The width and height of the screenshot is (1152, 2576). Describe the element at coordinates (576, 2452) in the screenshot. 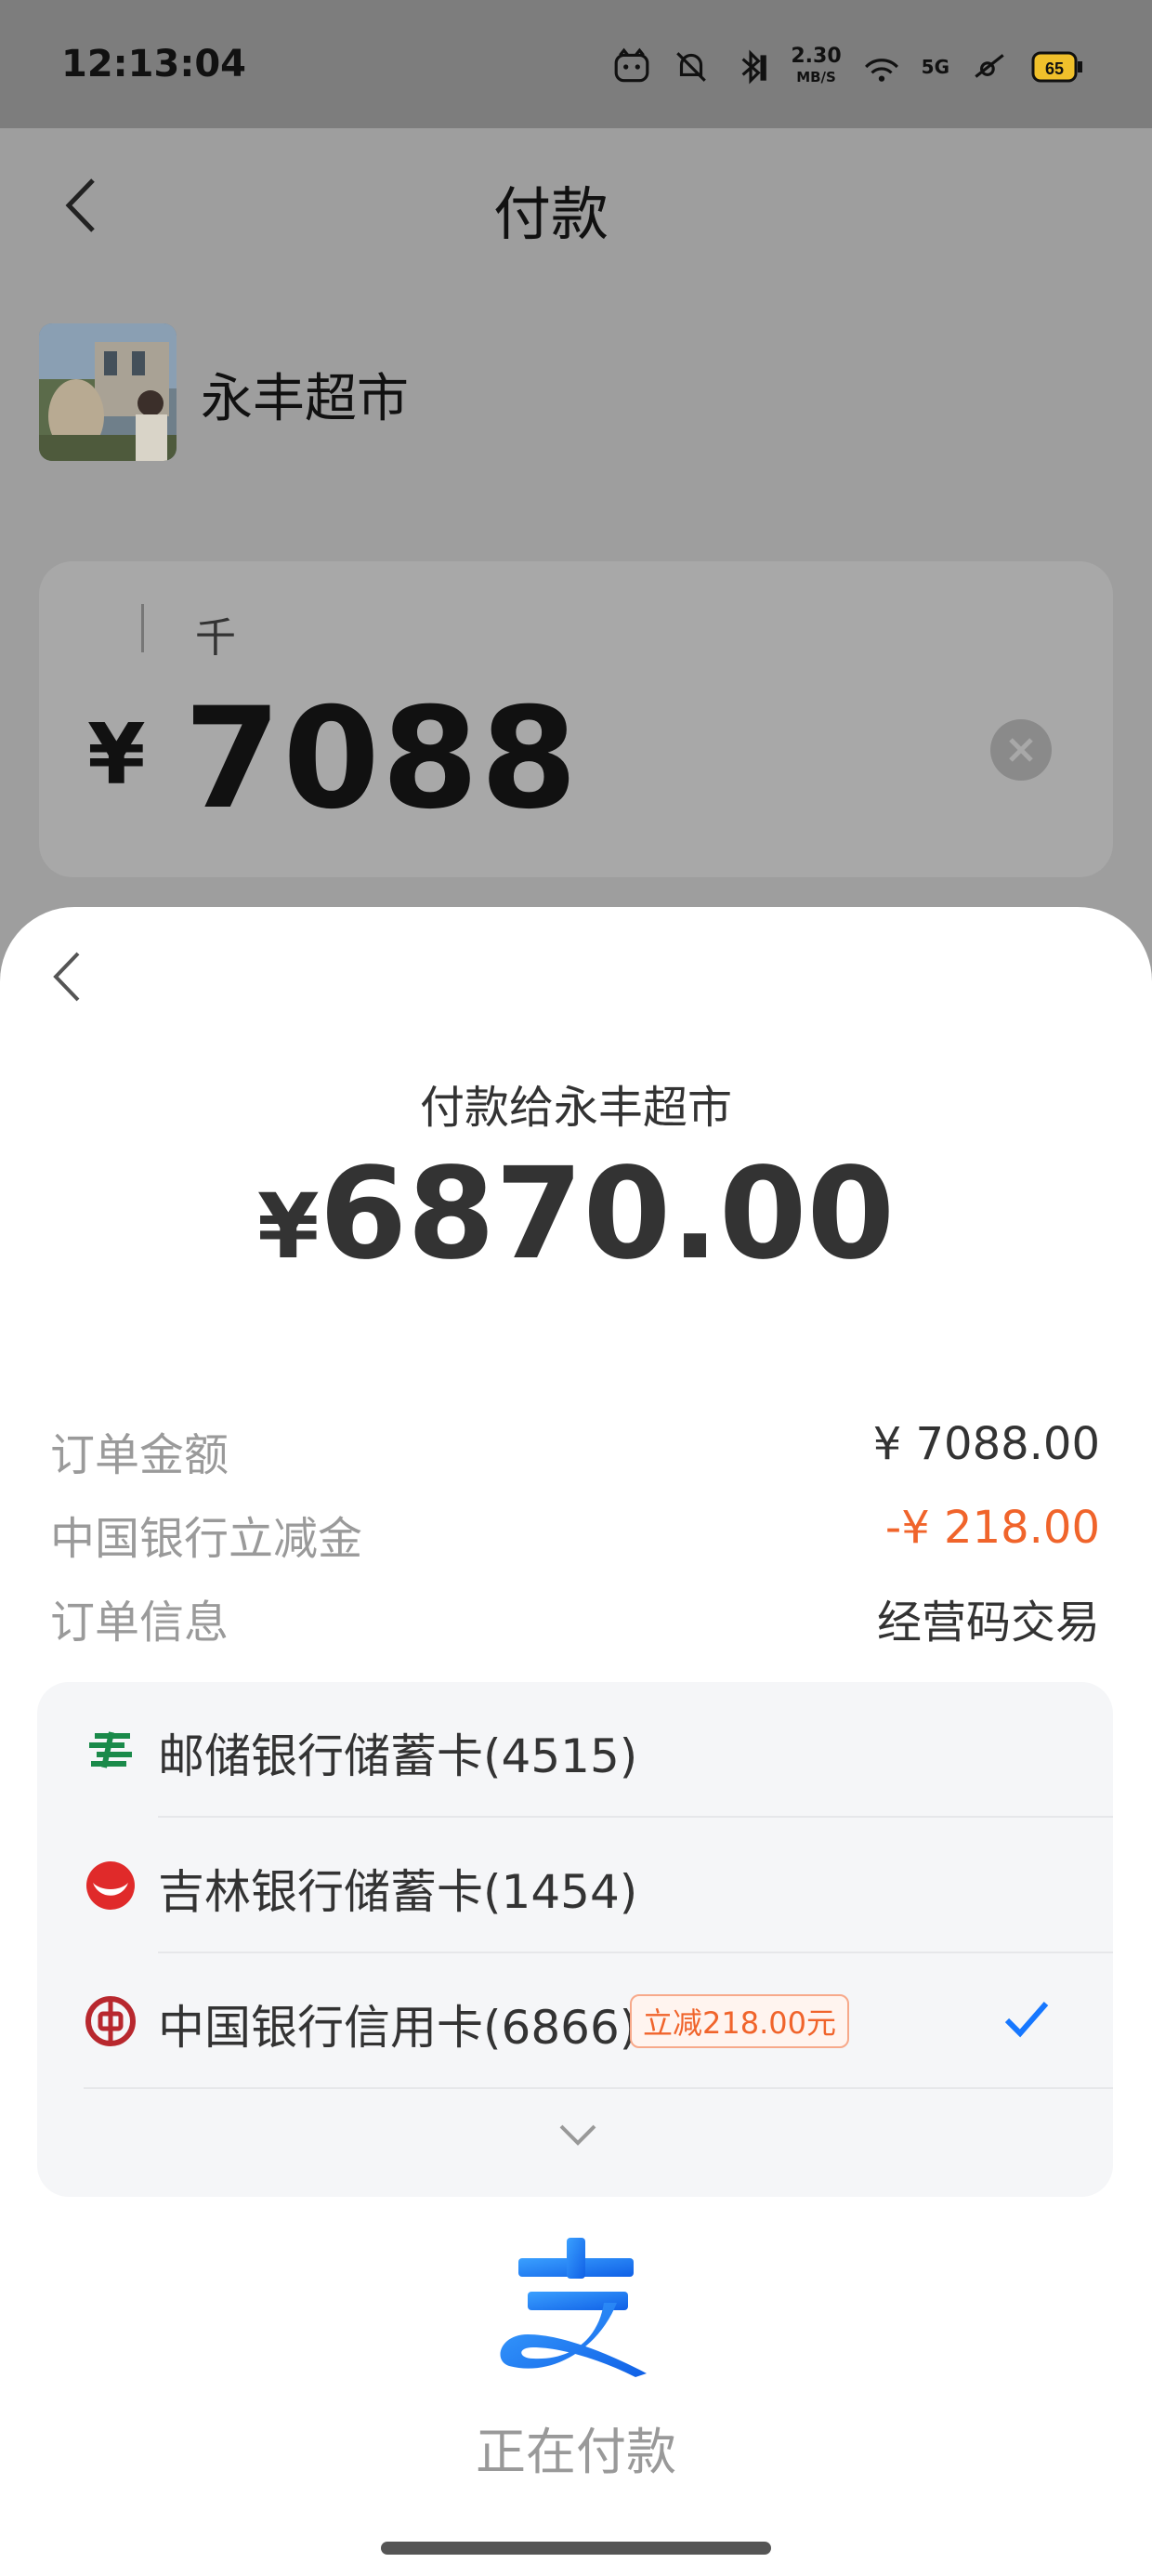

I see `processing-status: 正在付款` at that location.